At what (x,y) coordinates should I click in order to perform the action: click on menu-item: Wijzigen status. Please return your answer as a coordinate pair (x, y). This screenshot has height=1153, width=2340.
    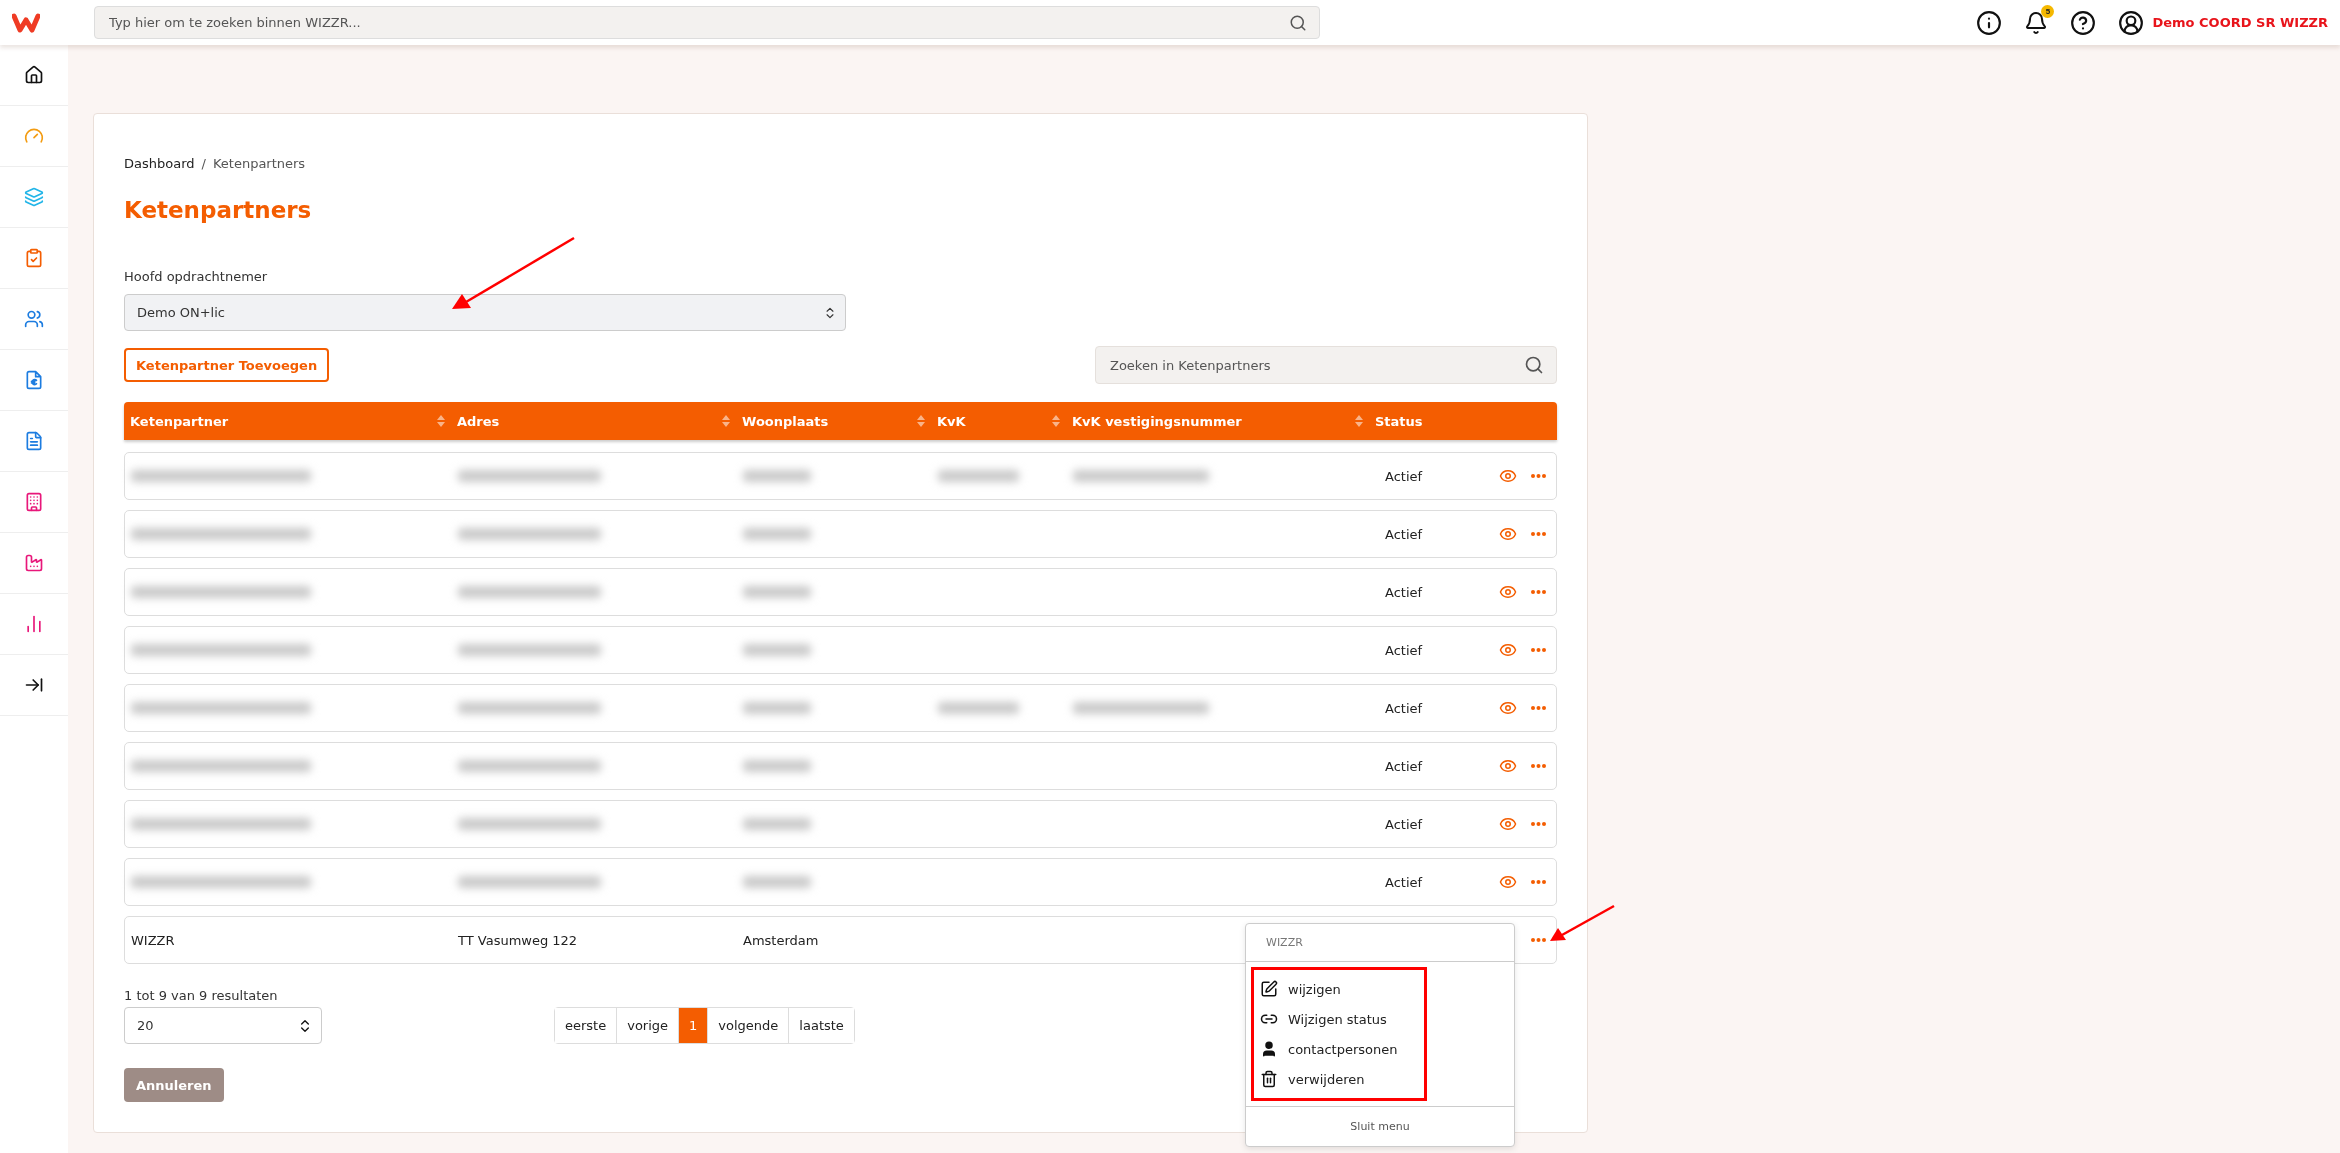
    Looking at the image, I should click on (1339, 1019).